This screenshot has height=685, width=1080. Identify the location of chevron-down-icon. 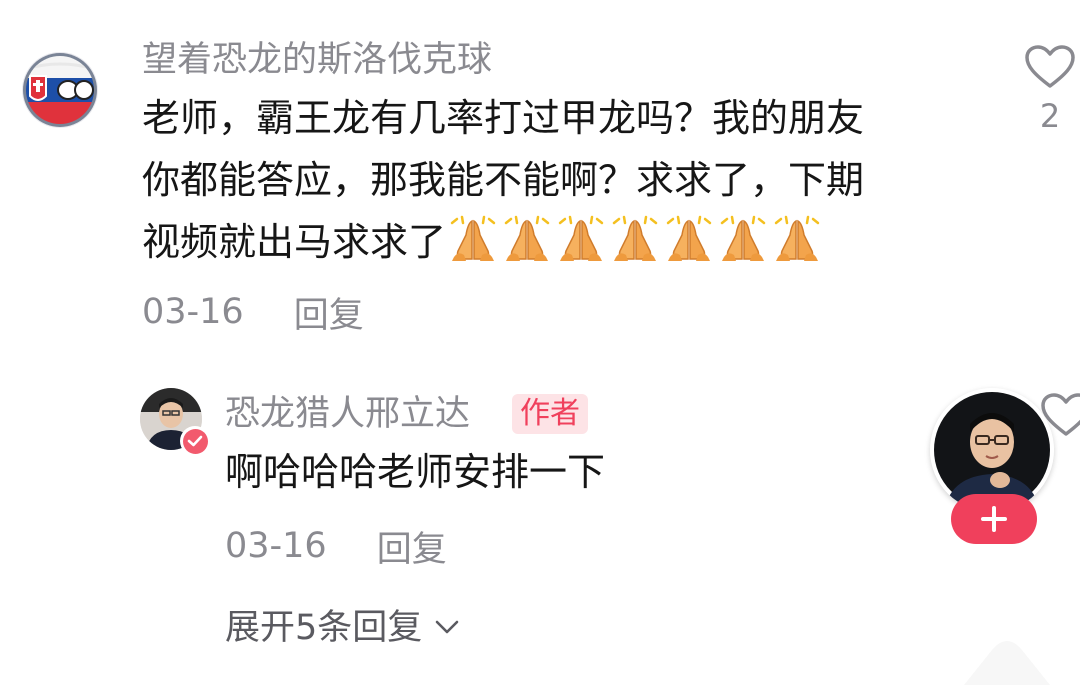
(447, 624).